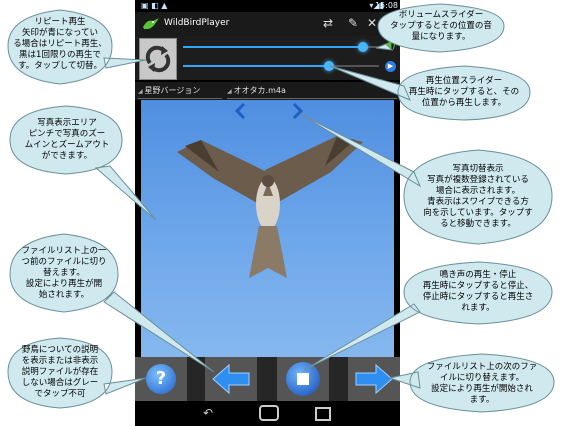 This screenshot has height=426, width=564. What do you see at coordinates (64, 251) in the screenshot?
I see `callout-line: ファイルリスト上の一` at bounding box center [64, 251].